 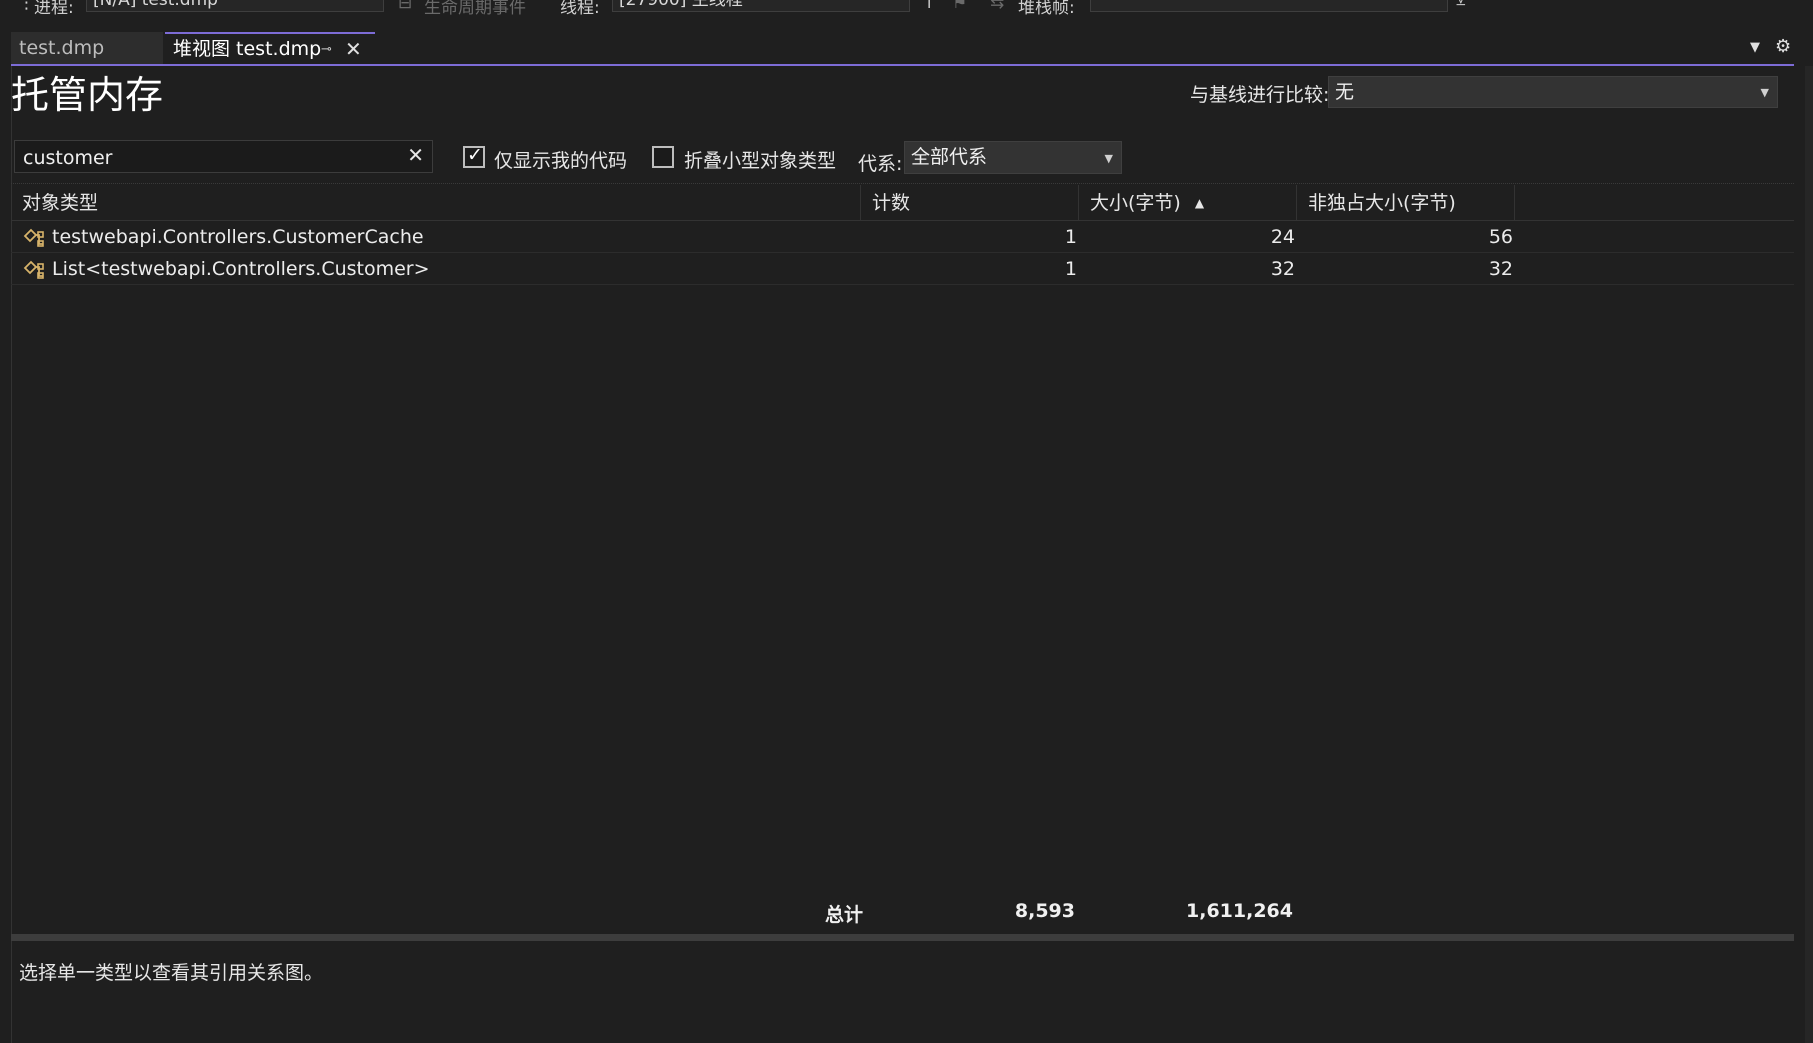 What do you see at coordinates (1282, 269) in the screenshot?
I see `size-cell: 32` at bounding box center [1282, 269].